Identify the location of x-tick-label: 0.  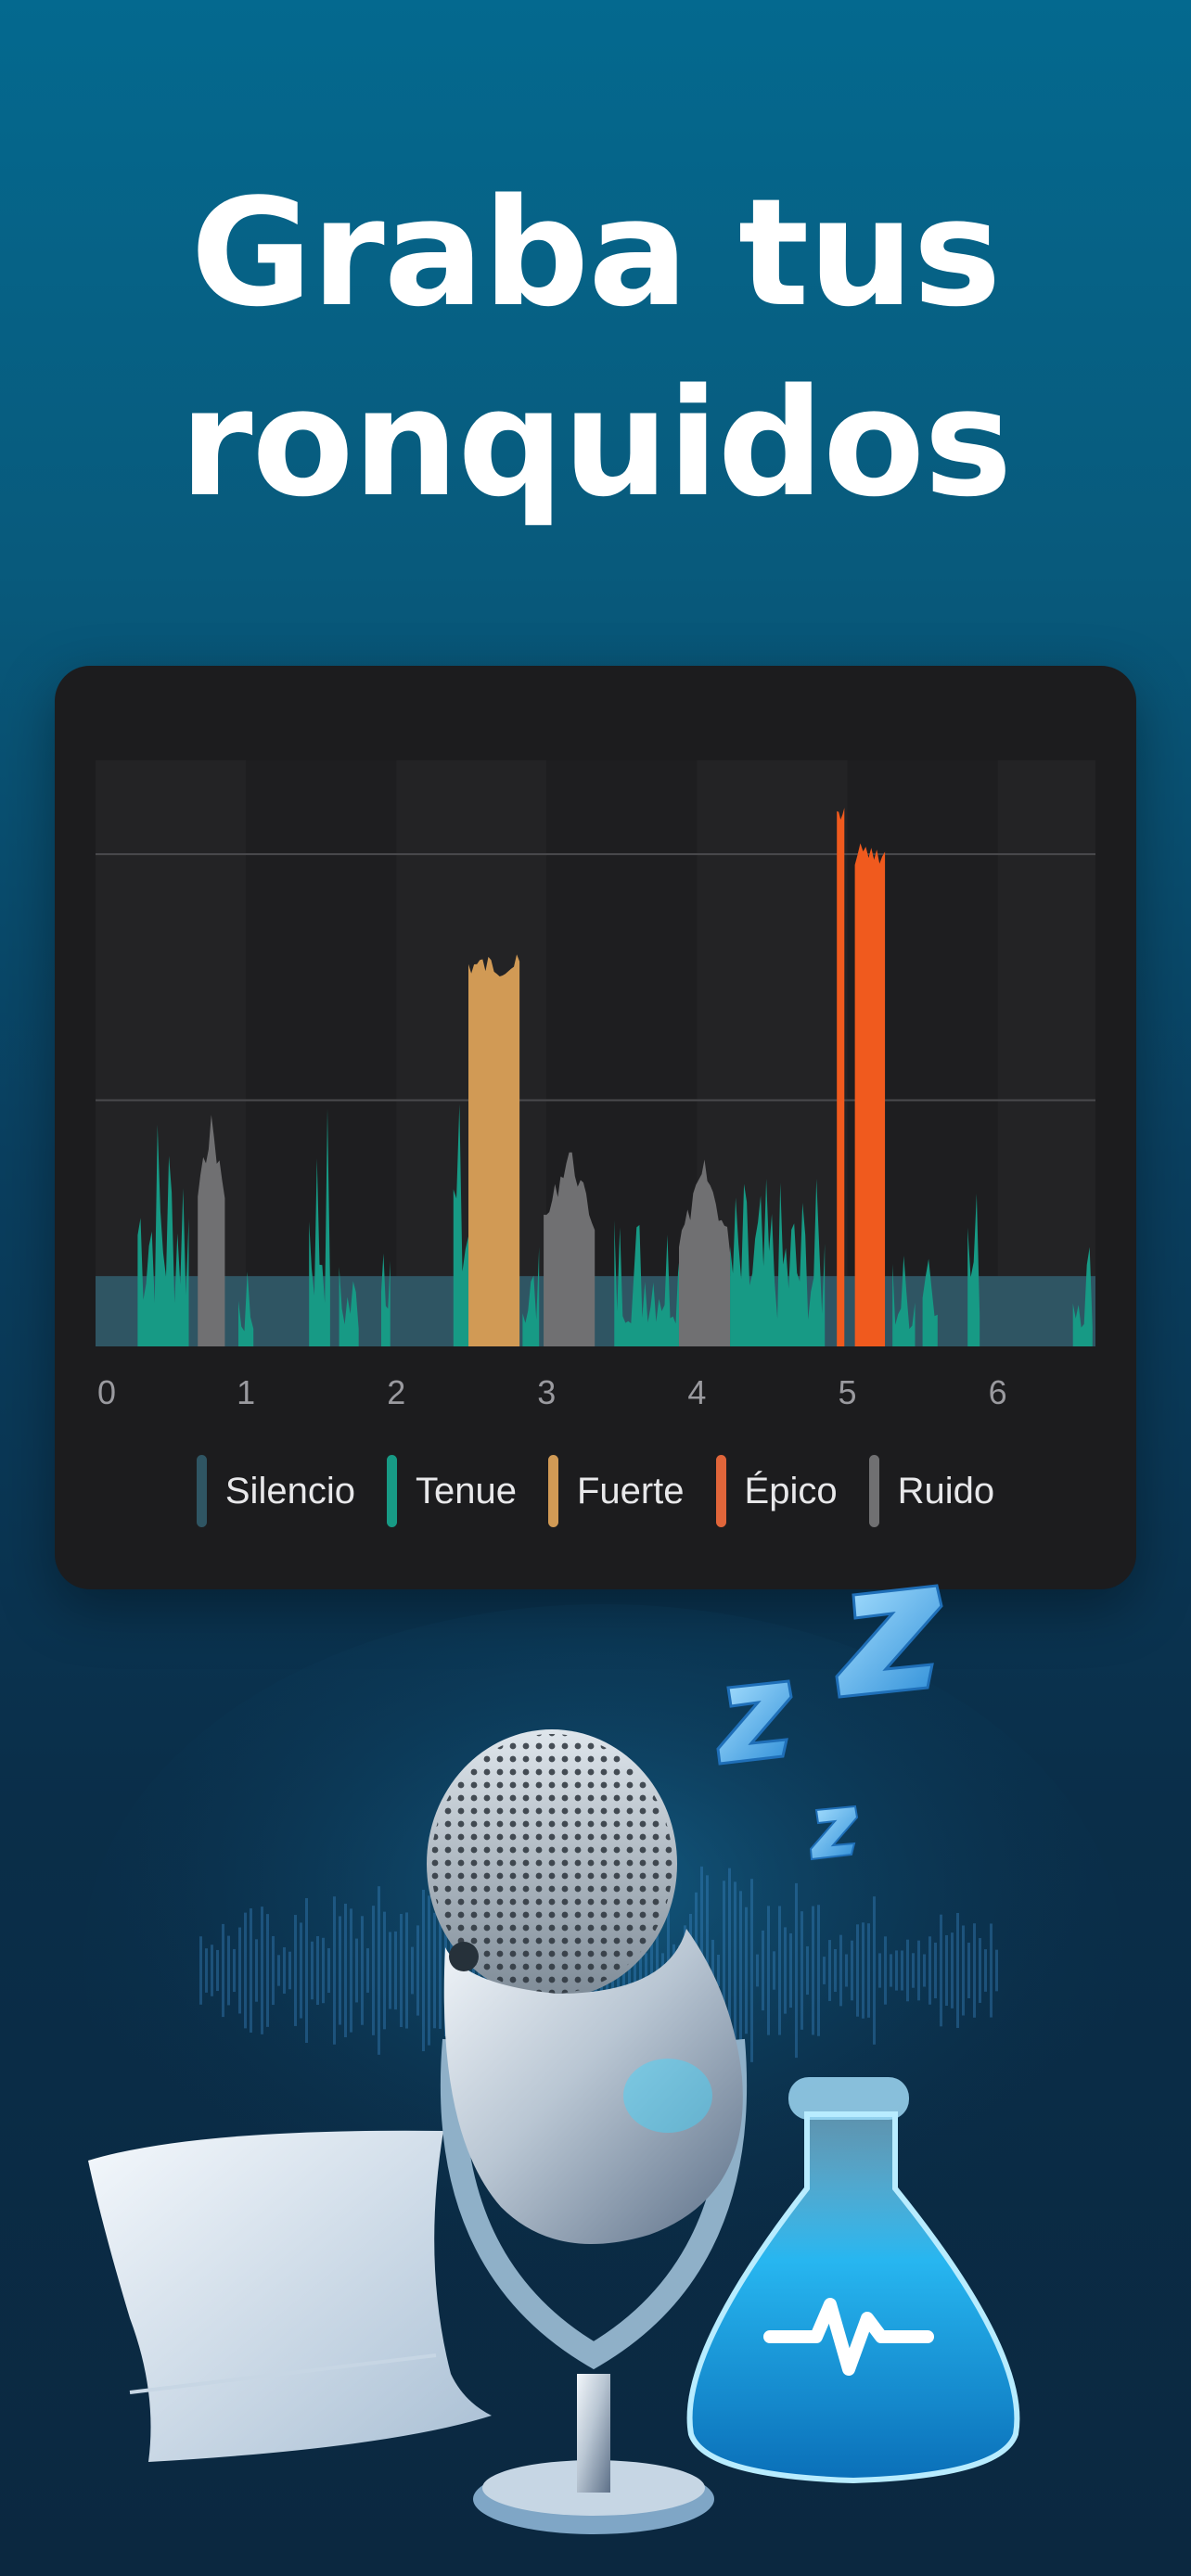
(106, 1392).